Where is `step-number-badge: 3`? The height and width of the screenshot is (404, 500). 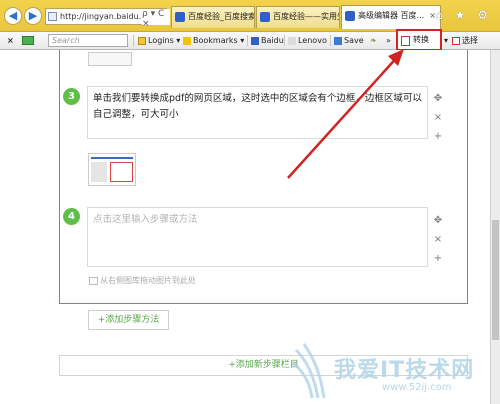
step-number-badge: 3 is located at coordinates (71, 96).